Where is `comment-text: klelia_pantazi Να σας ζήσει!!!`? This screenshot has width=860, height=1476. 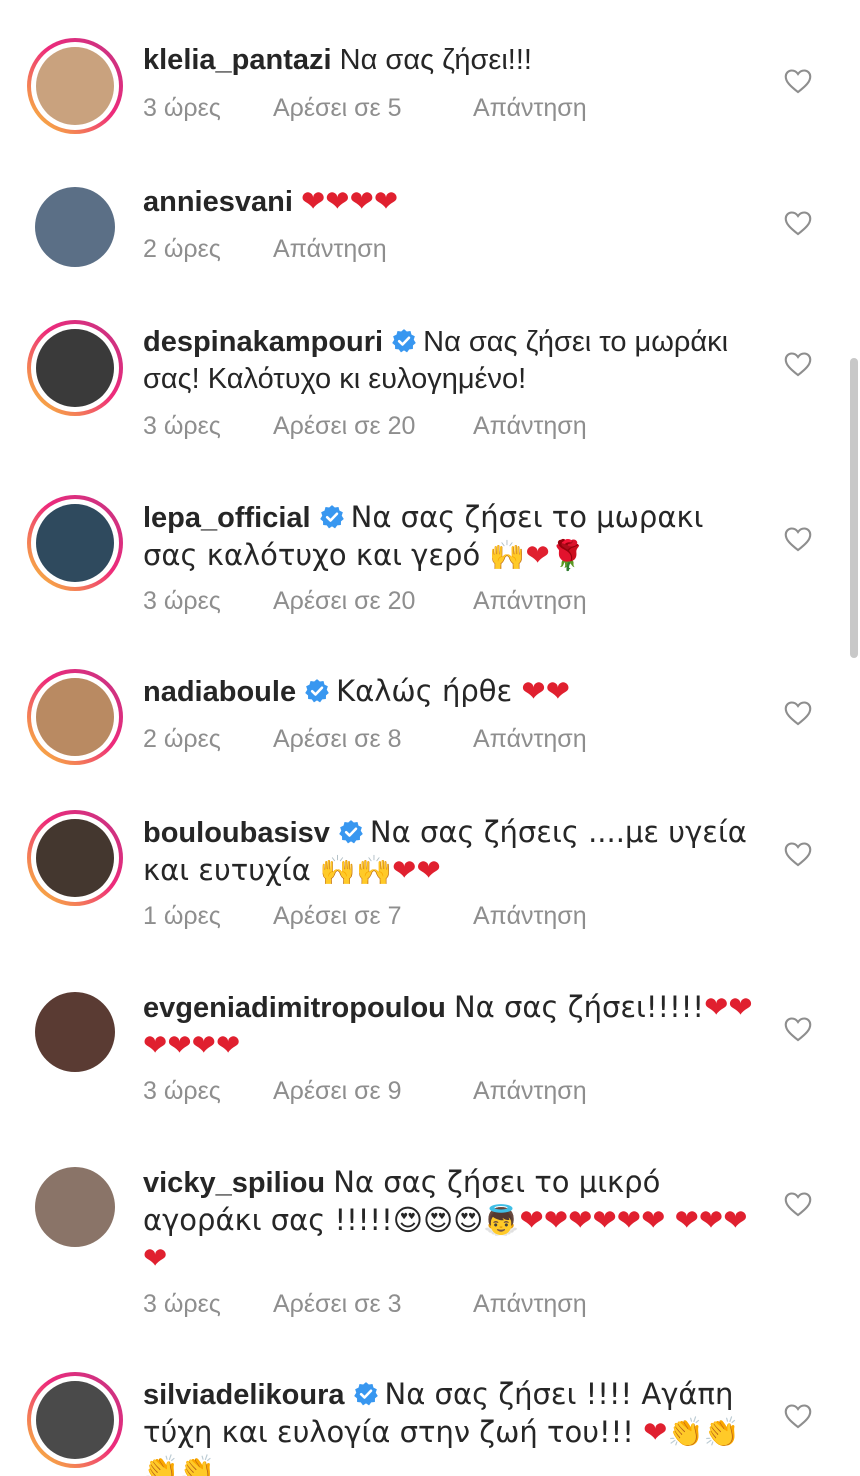 comment-text: klelia_pantazi Να σας ζήσει!!! is located at coordinates (448, 60).